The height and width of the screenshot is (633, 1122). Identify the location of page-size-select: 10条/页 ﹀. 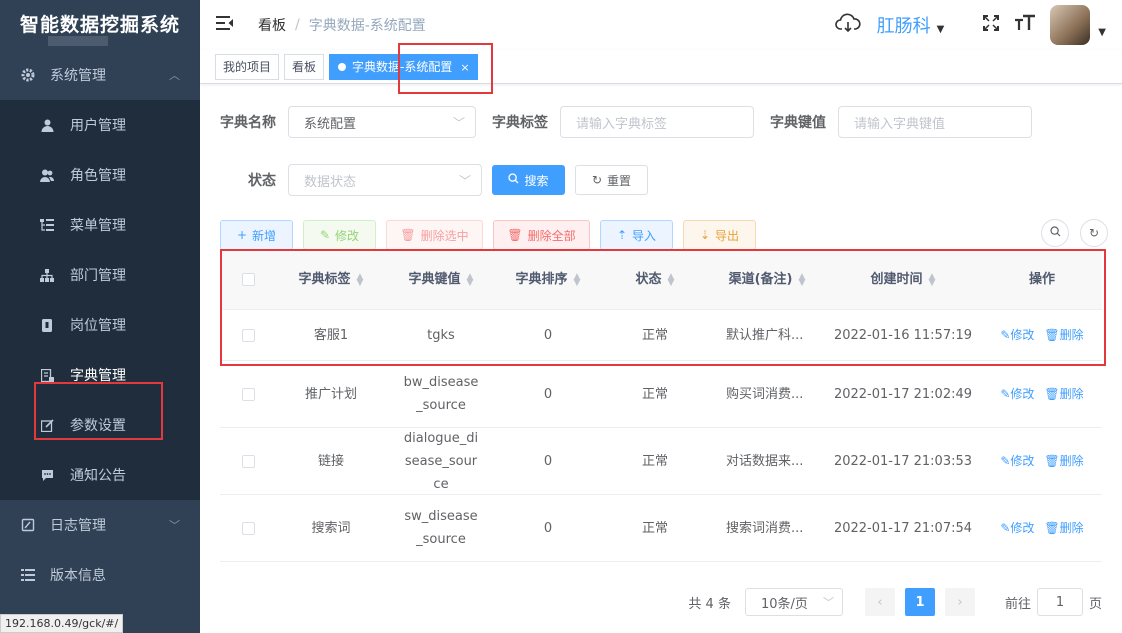
(793, 602).